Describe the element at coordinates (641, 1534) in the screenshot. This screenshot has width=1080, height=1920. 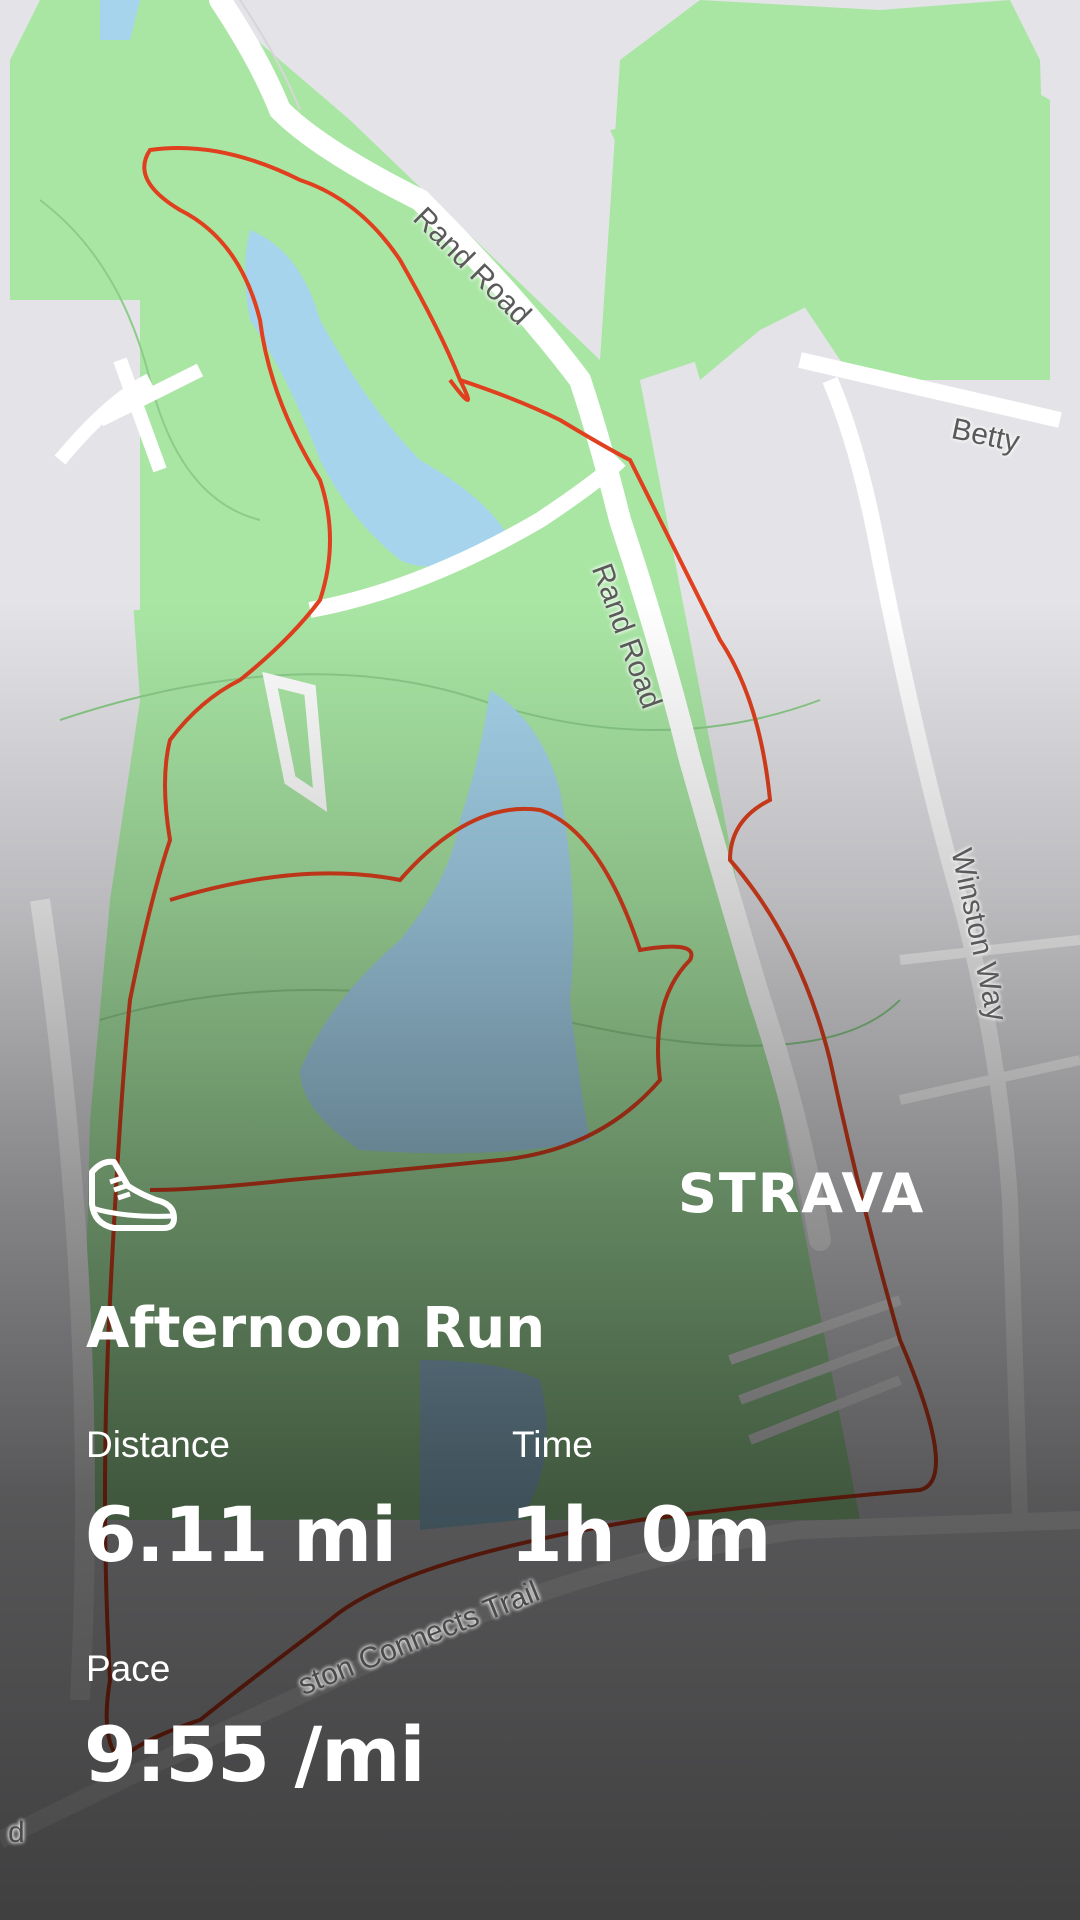
I see `time-value: 1h 0m` at that location.